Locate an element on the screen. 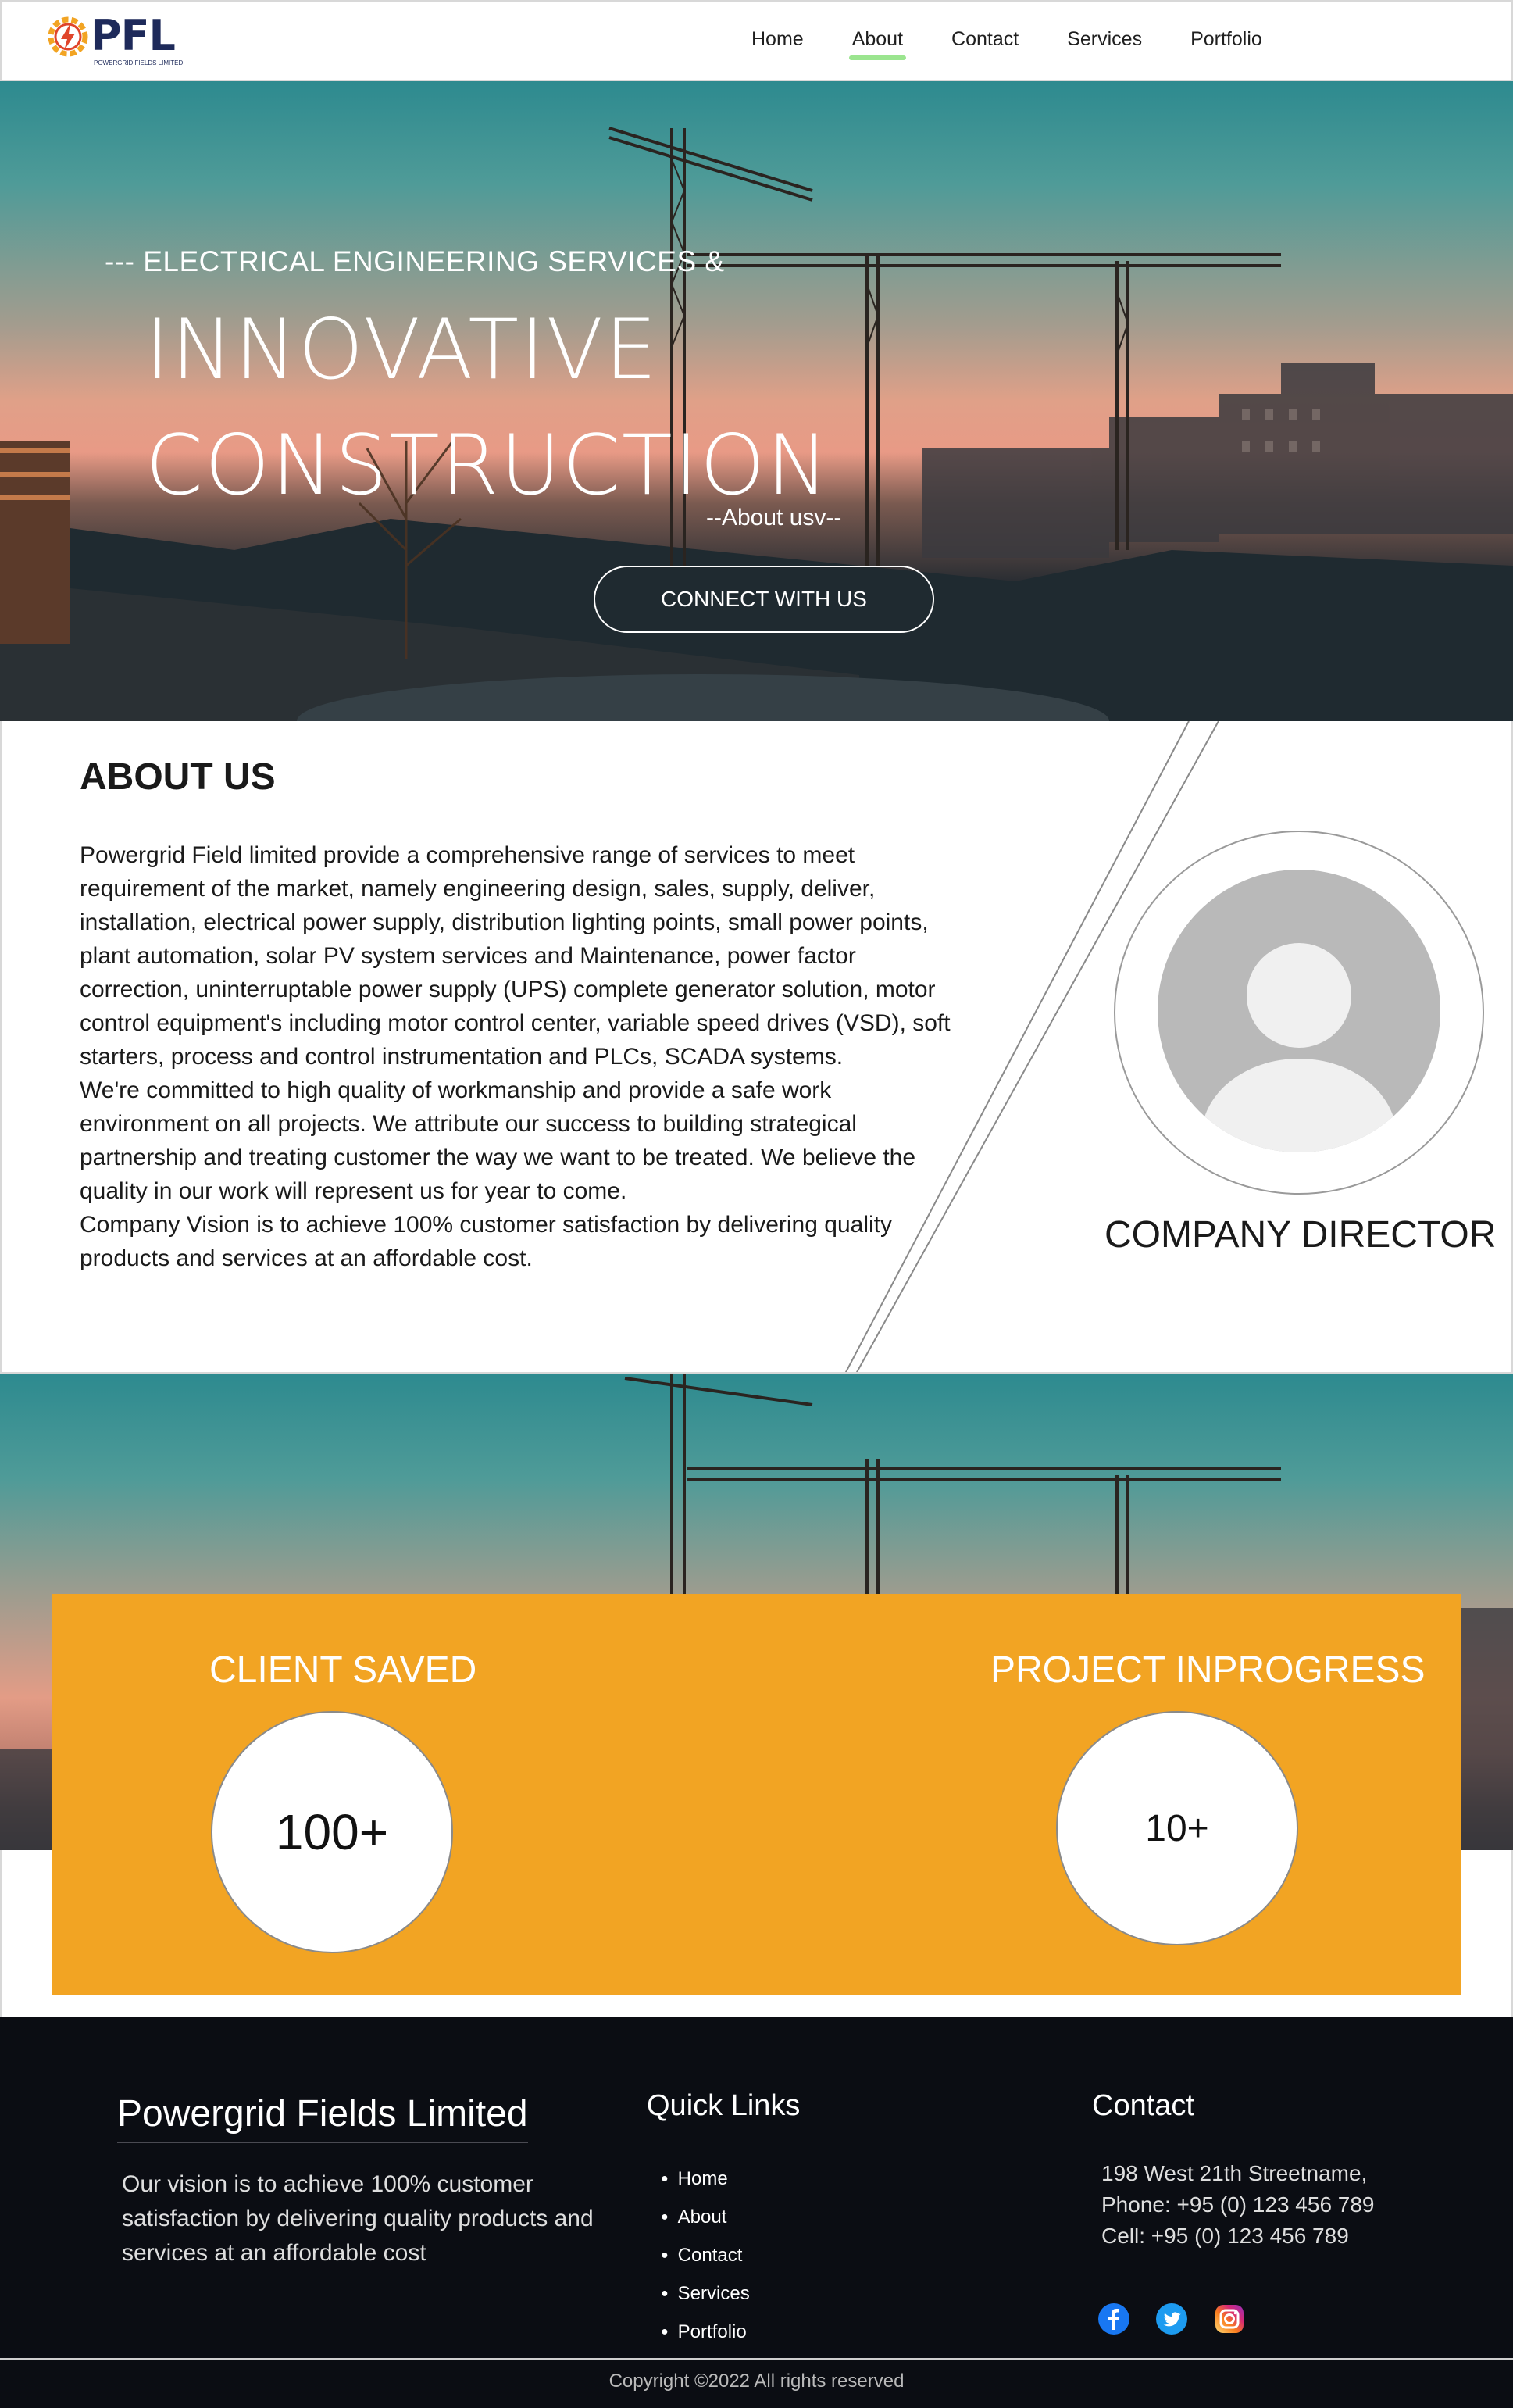 This screenshot has width=1513, height=2408. footer-link-contact: Contact is located at coordinates (705, 2257).